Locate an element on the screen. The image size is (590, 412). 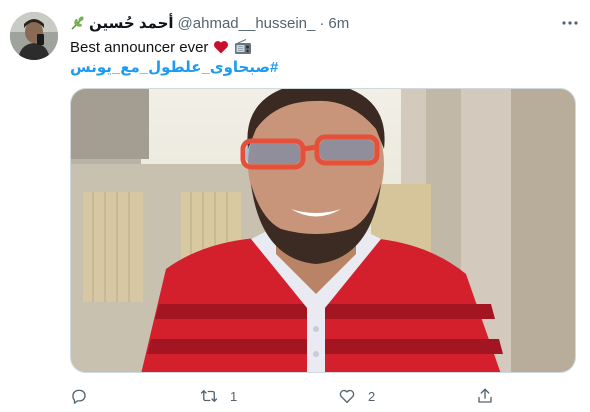
reply-button is located at coordinates (85, 396).